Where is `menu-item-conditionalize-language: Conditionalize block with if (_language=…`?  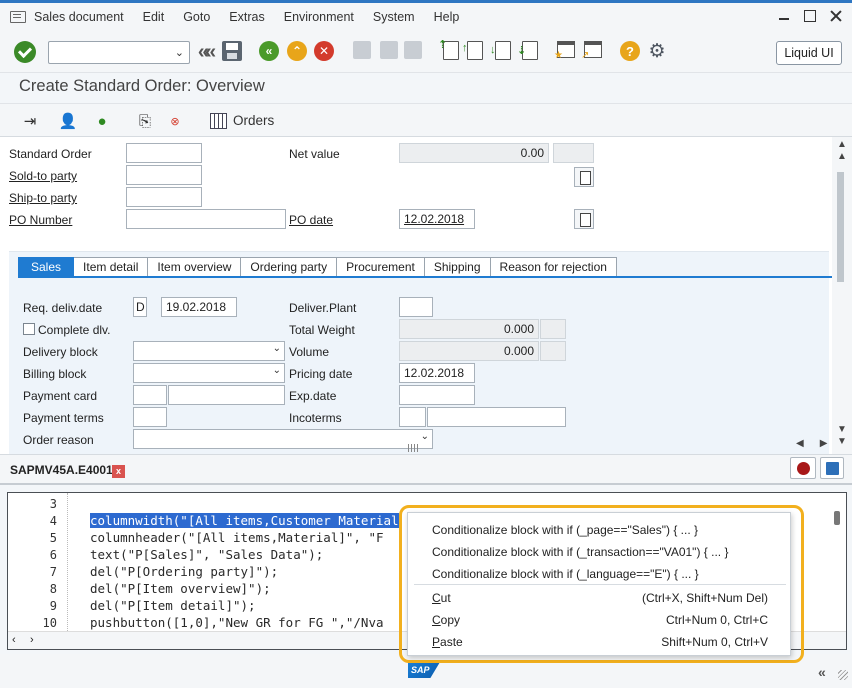
menu-item-conditionalize-language: Conditionalize block with if (_language=… is located at coordinates (565, 574).